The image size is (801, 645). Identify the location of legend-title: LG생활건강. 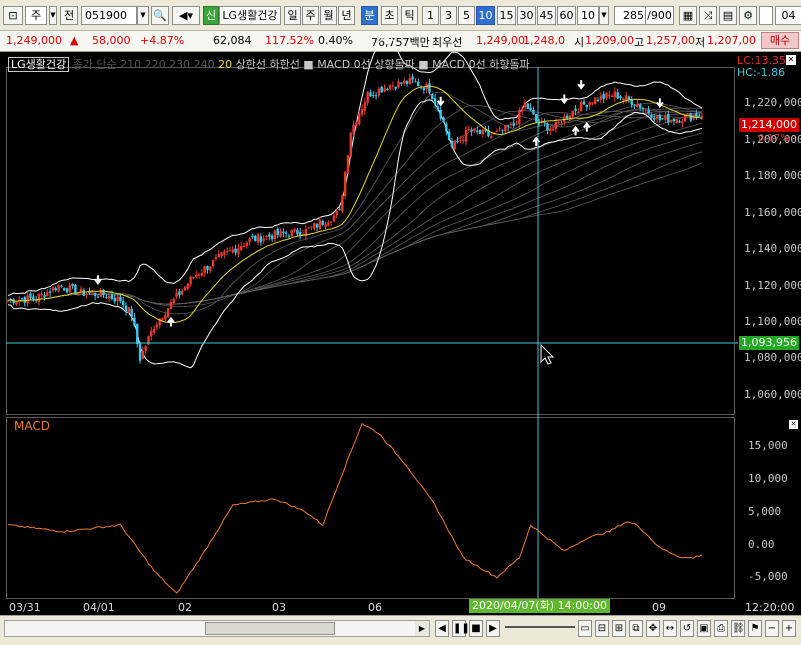
(39, 64).